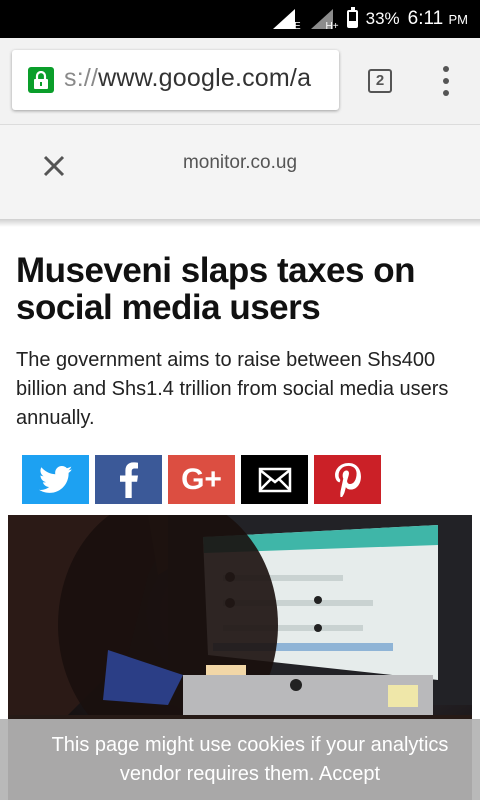 Image resolution: width=480 pixels, height=800 pixels. Describe the element at coordinates (380, 81) in the screenshot. I see `tab-switcher-icon: 2` at that location.